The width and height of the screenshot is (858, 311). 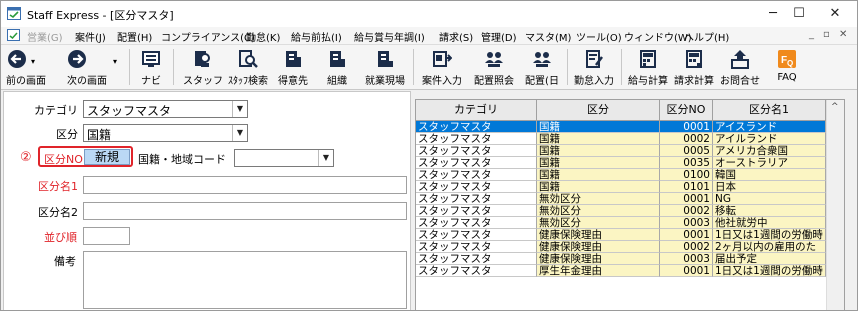 What do you see at coordinates (442, 59) in the screenshot?
I see `project-entry-icon` at bounding box center [442, 59].